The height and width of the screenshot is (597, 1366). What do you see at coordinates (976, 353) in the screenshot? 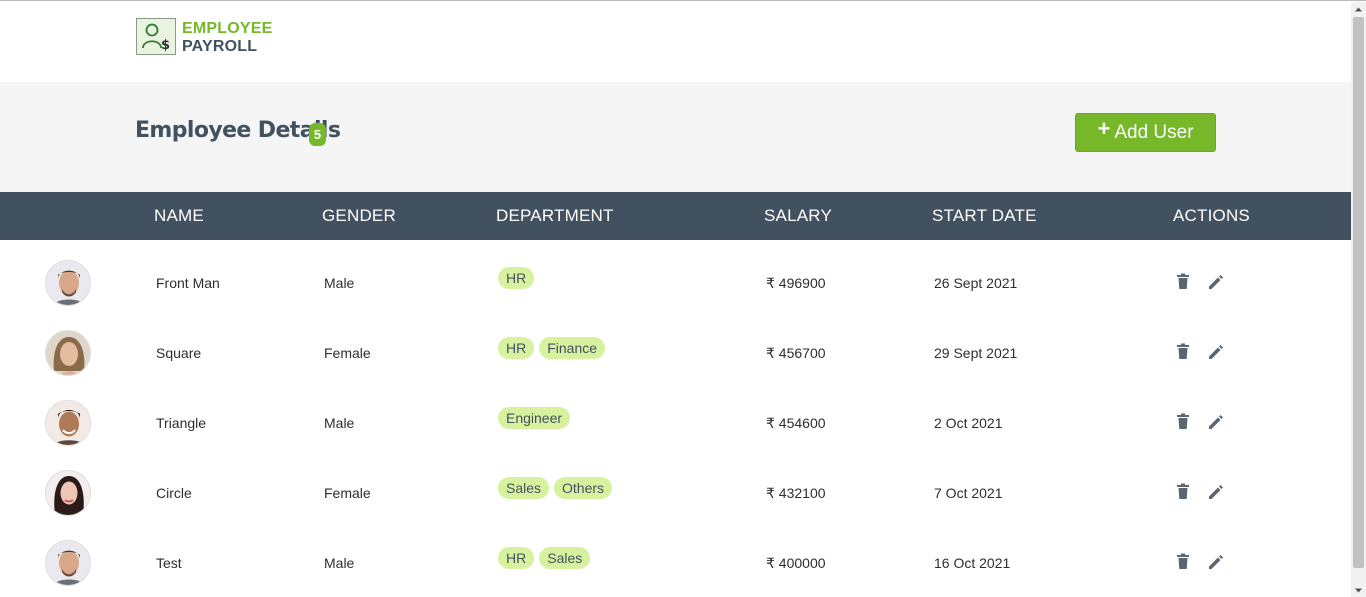
I see `employee-start-date: 29 Sept 2021` at bounding box center [976, 353].